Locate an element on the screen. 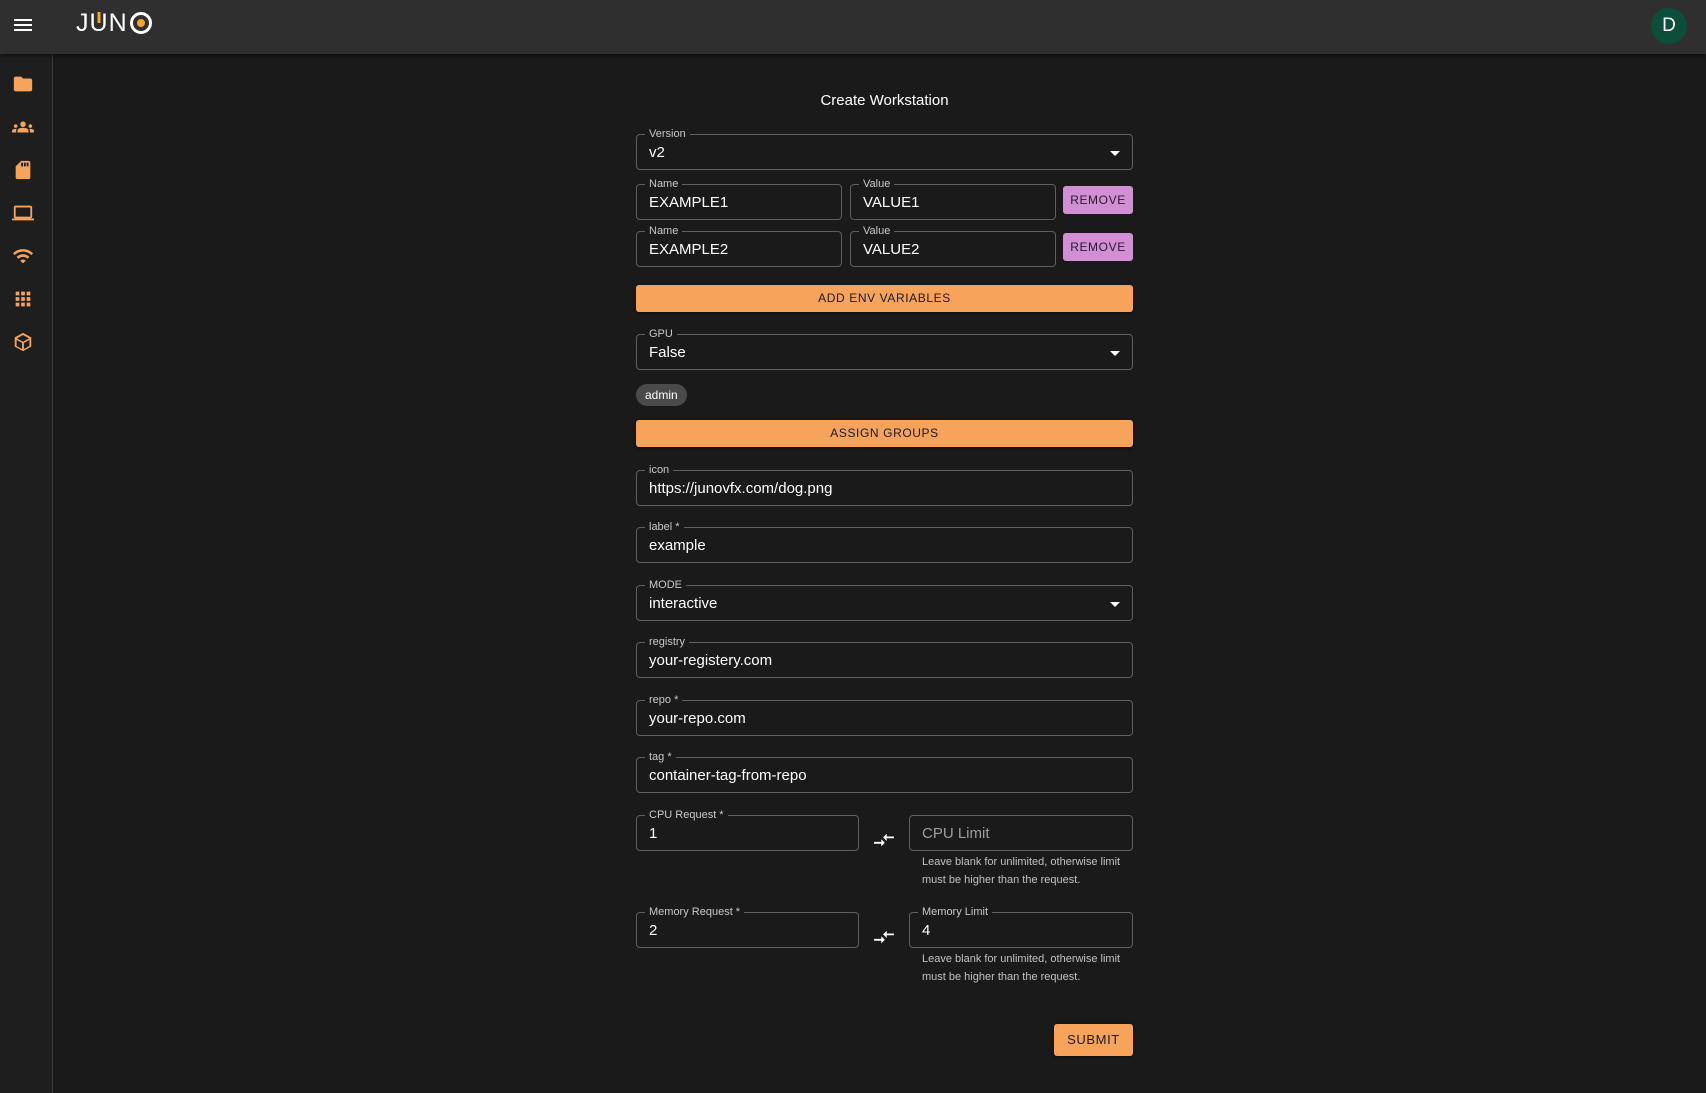  gpu-label: GPU is located at coordinates (661, 334).